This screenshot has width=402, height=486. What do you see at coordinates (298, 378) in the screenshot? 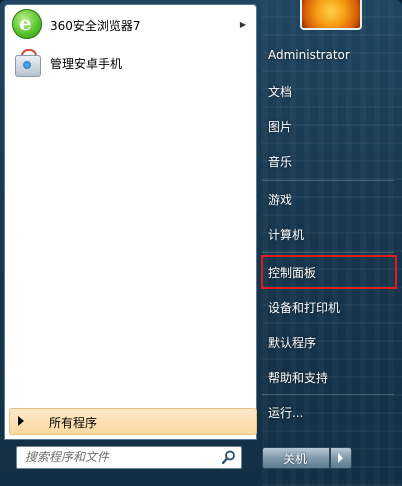
I see `right-item-label: 帮助和支持` at bounding box center [298, 378].